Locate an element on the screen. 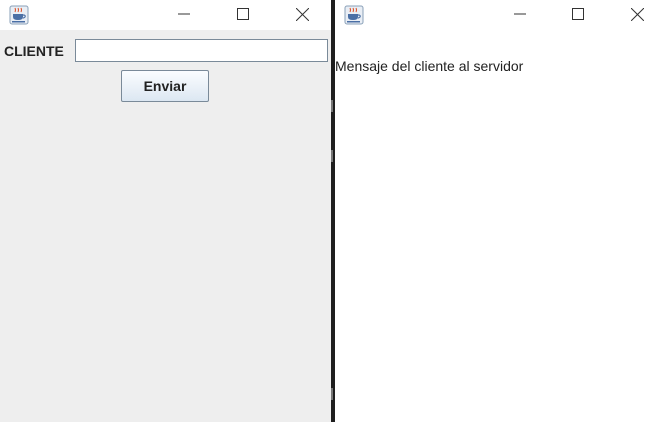 The width and height of the screenshot is (665, 422). client-titlebar is located at coordinates (165, 15).